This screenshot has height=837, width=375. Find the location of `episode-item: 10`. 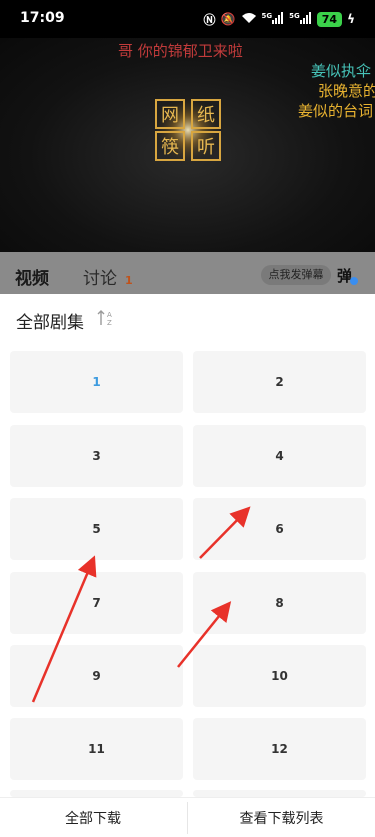

episode-item: 10 is located at coordinates (279, 676).